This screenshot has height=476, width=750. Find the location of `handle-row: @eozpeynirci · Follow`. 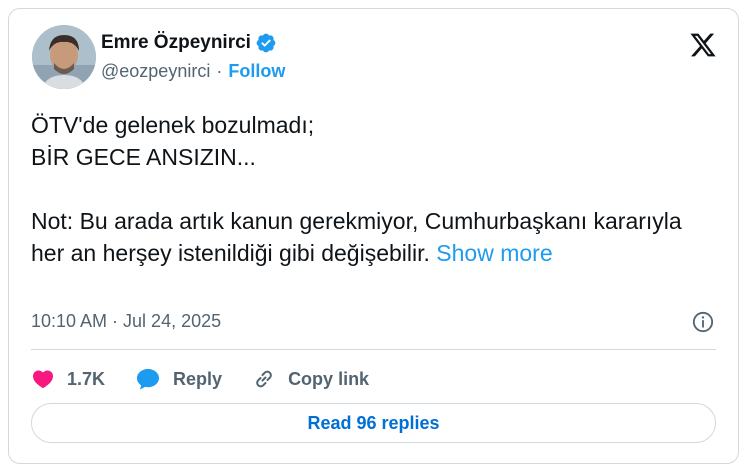

handle-row: @eozpeynirci · Follow is located at coordinates (193, 71).